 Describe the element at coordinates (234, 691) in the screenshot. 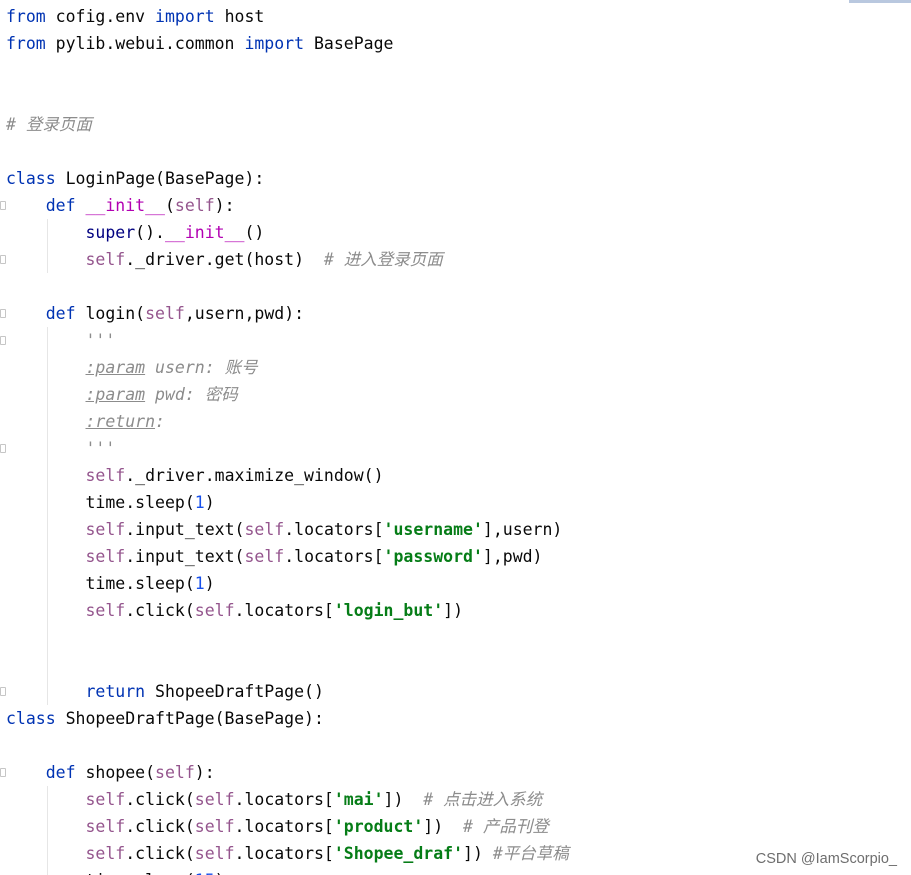

I see `code-token-plain: ShopeeDraftPage()` at that location.